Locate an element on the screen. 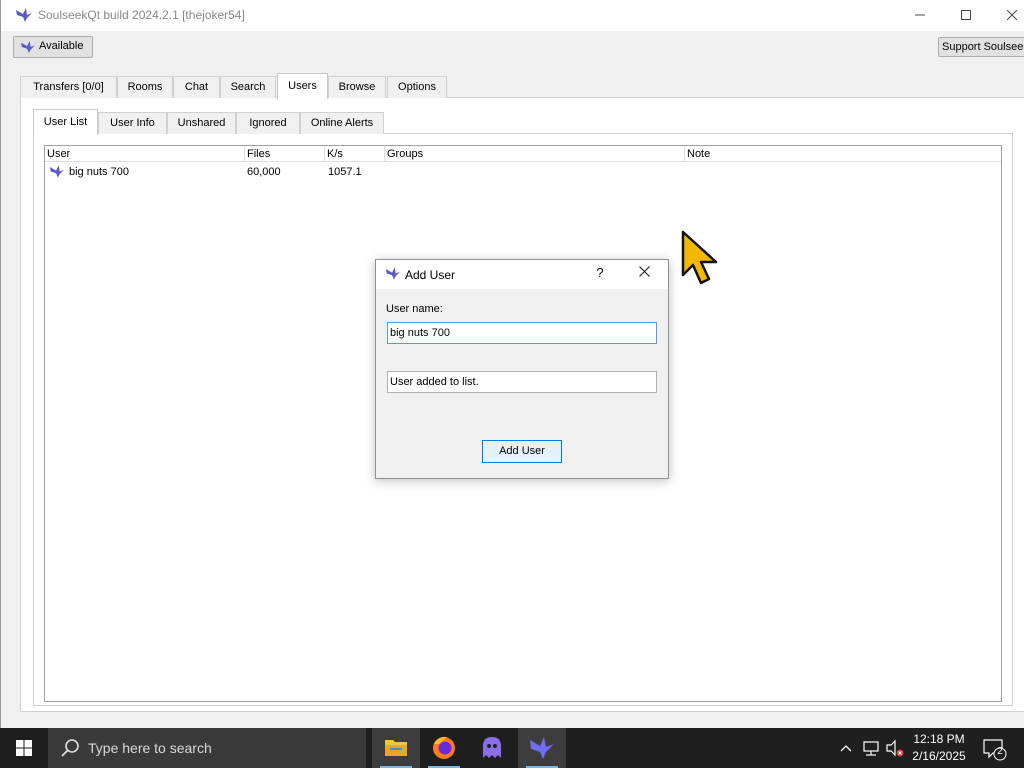 This screenshot has height=768, width=1024. start-button is located at coordinates (24, 748).